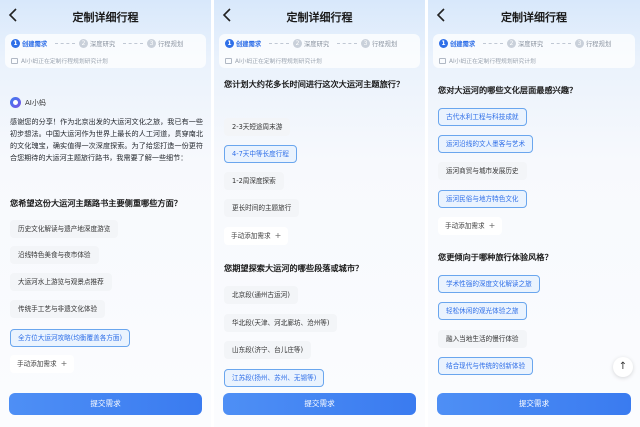 The width and height of the screenshot is (640, 427). Describe the element at coordinates (70, 338) in the screenshot. I see `option-chip-selected: 全方位大运河攻略(均衡覆盖各方面)` at that location.